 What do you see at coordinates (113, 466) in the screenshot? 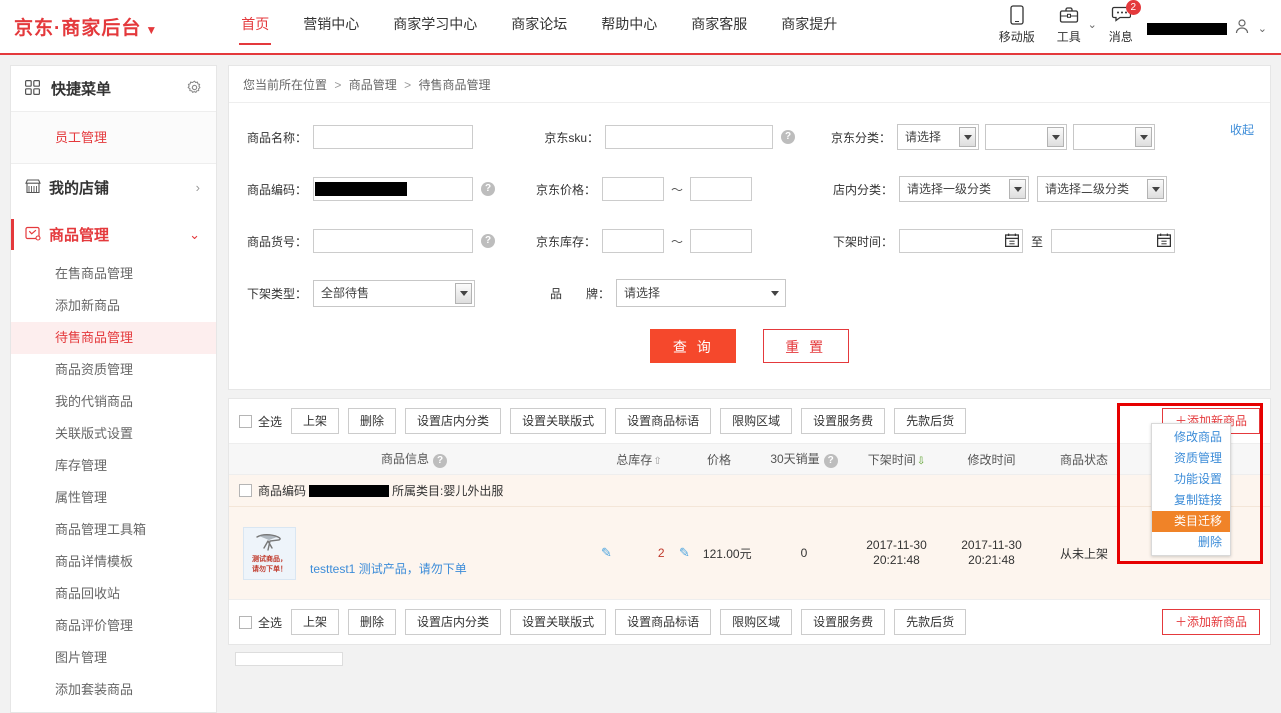
I see `sidebar-item-inventory-management: 库存管理` at bounding box center [113, 466].